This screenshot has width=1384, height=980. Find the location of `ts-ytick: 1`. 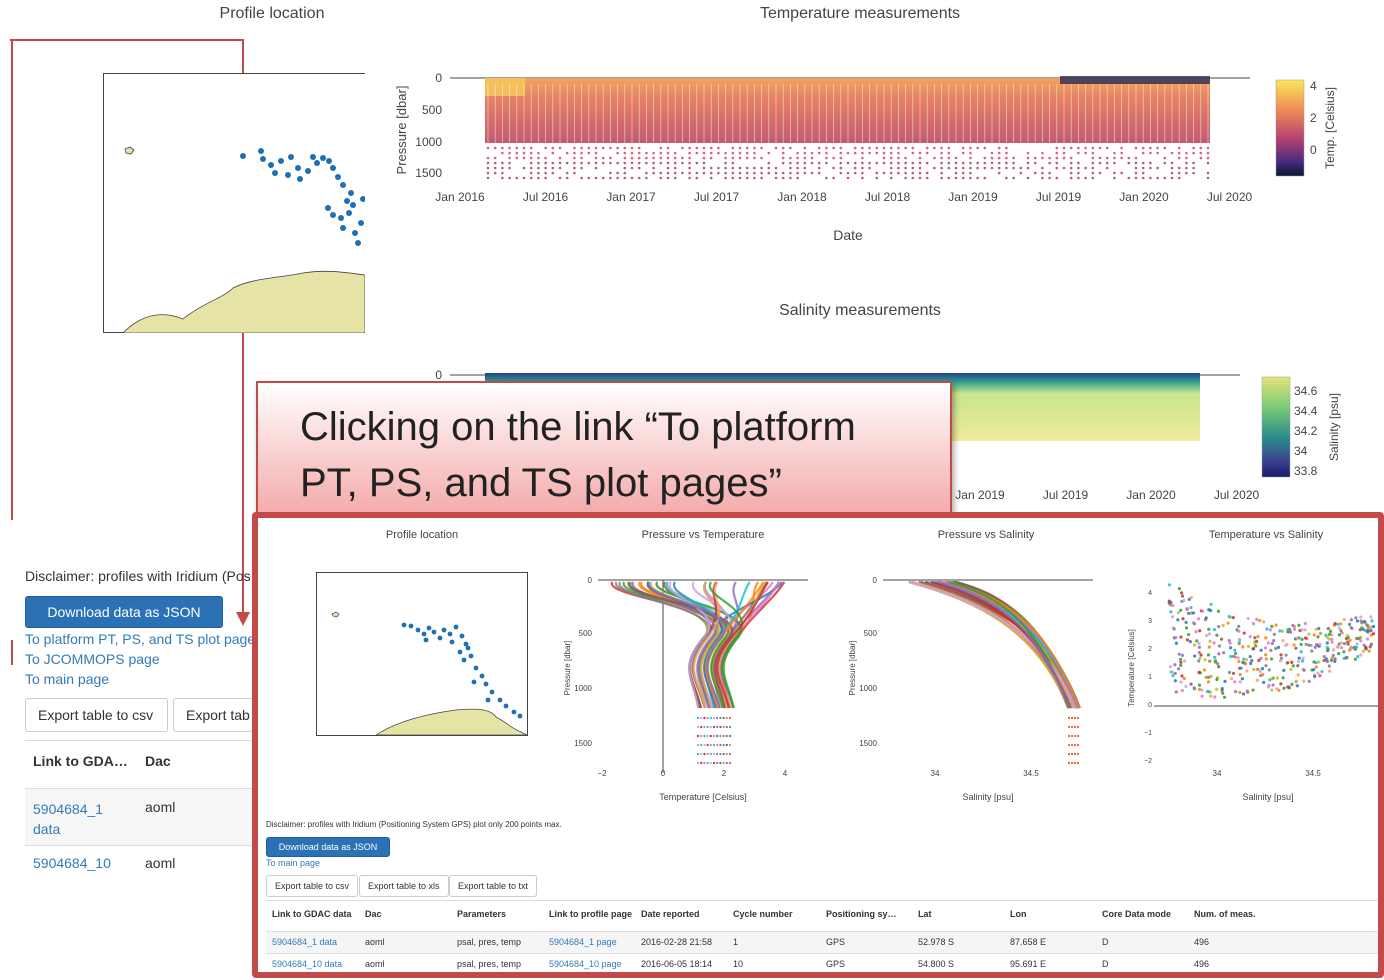

ts-ytick: 1 is located at coordinates (1150, 677).